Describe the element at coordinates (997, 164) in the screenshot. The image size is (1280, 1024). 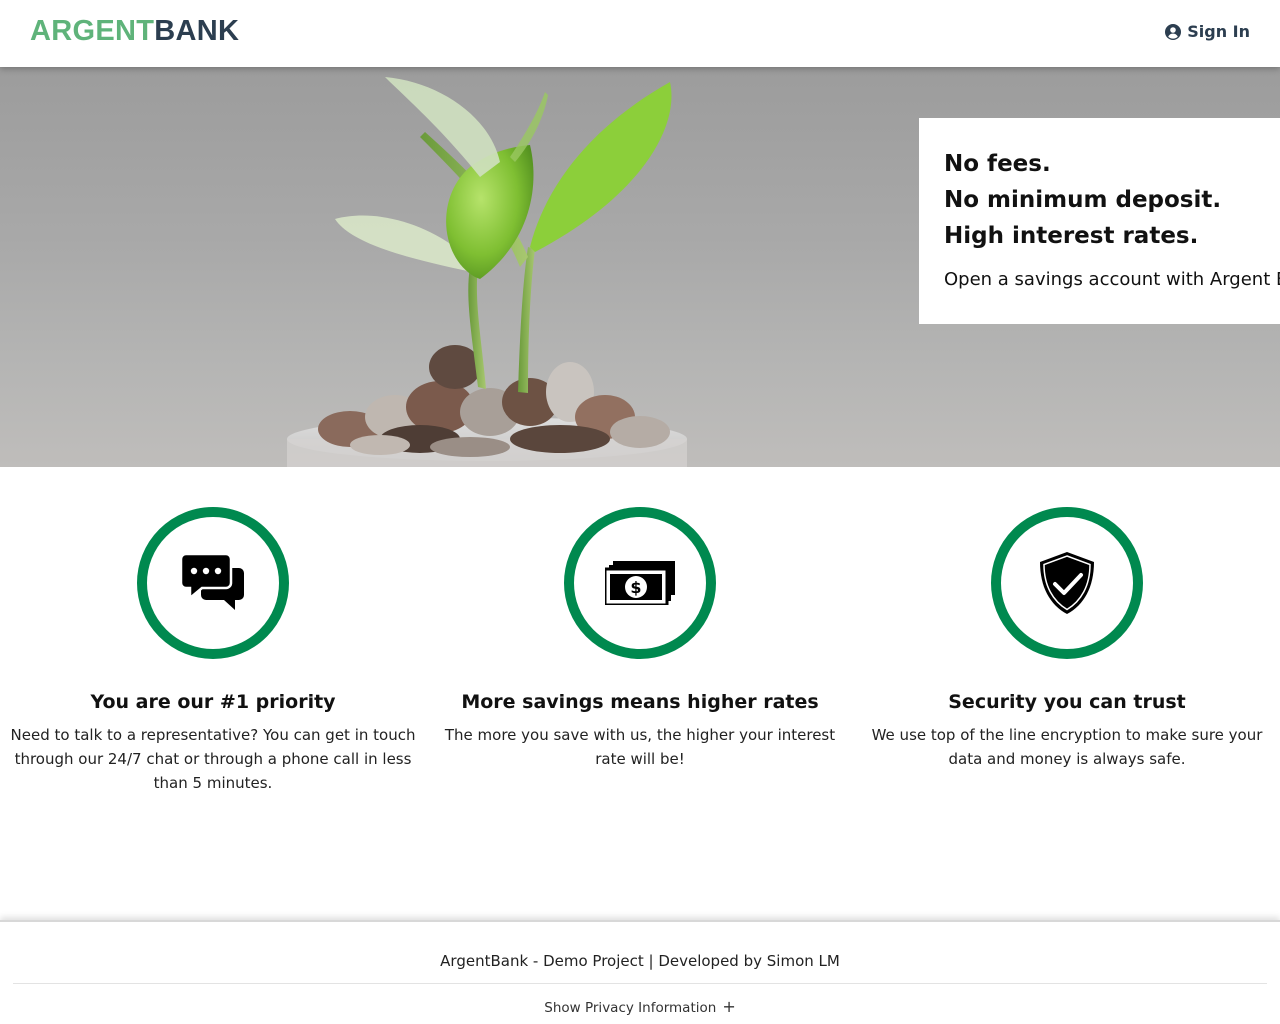
I see `hero-line-no-fees: No fees.` at that location.